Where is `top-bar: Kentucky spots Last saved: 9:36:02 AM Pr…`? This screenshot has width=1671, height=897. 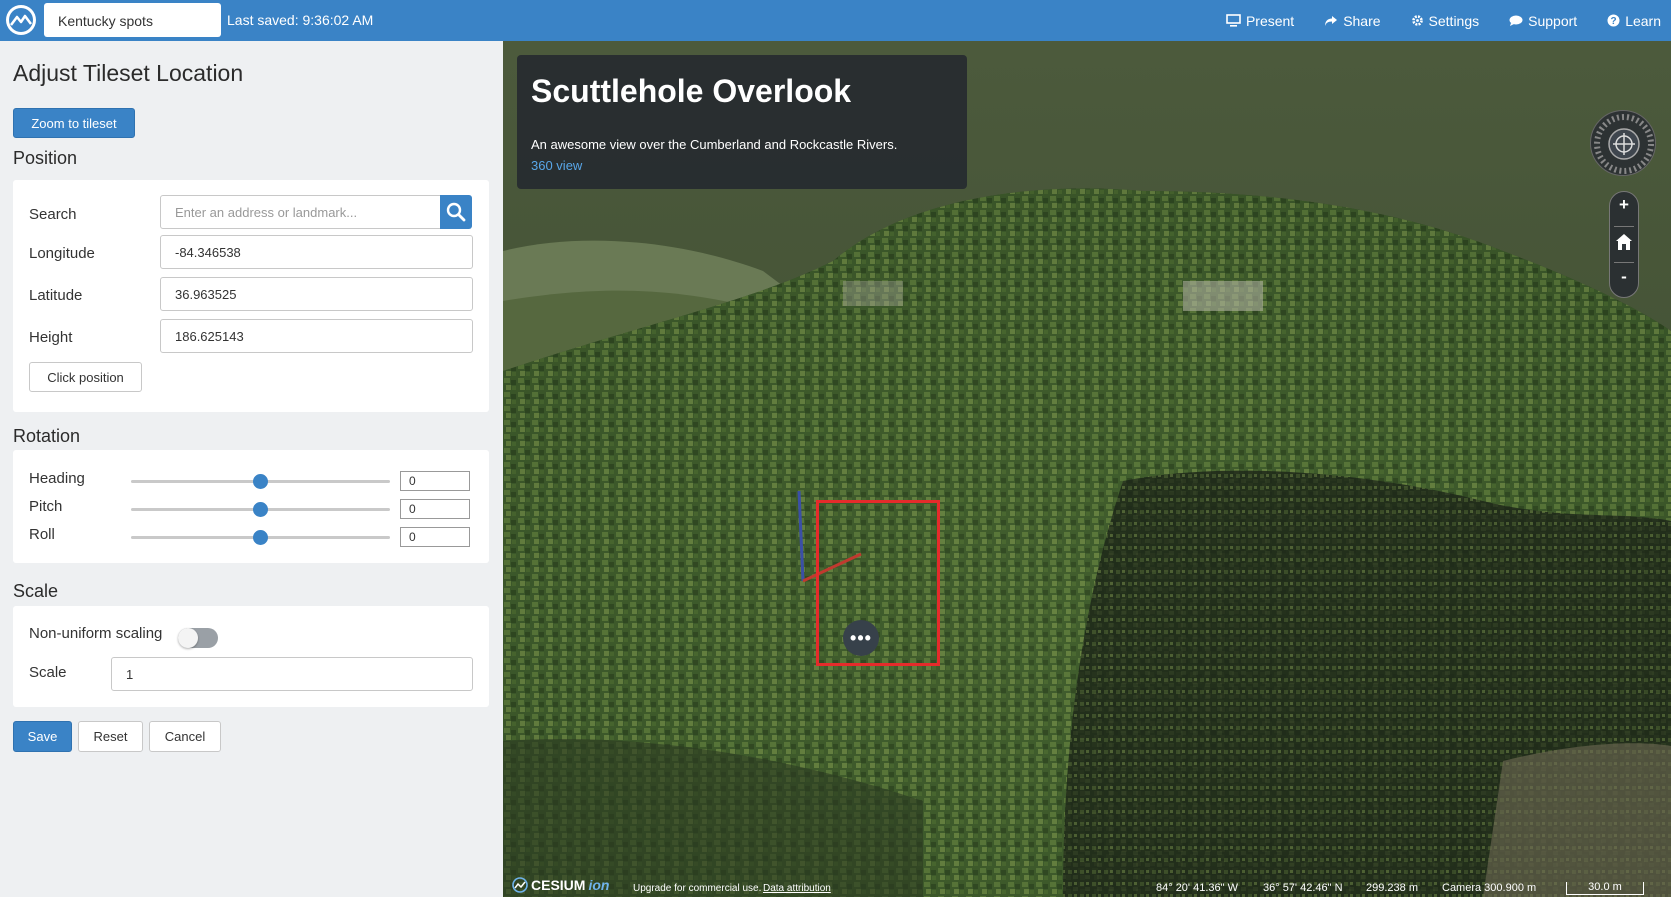 top-bar: Kentucky spots Last saved: 9:36:02 AM Pr… is located at coordinates (835, 20).